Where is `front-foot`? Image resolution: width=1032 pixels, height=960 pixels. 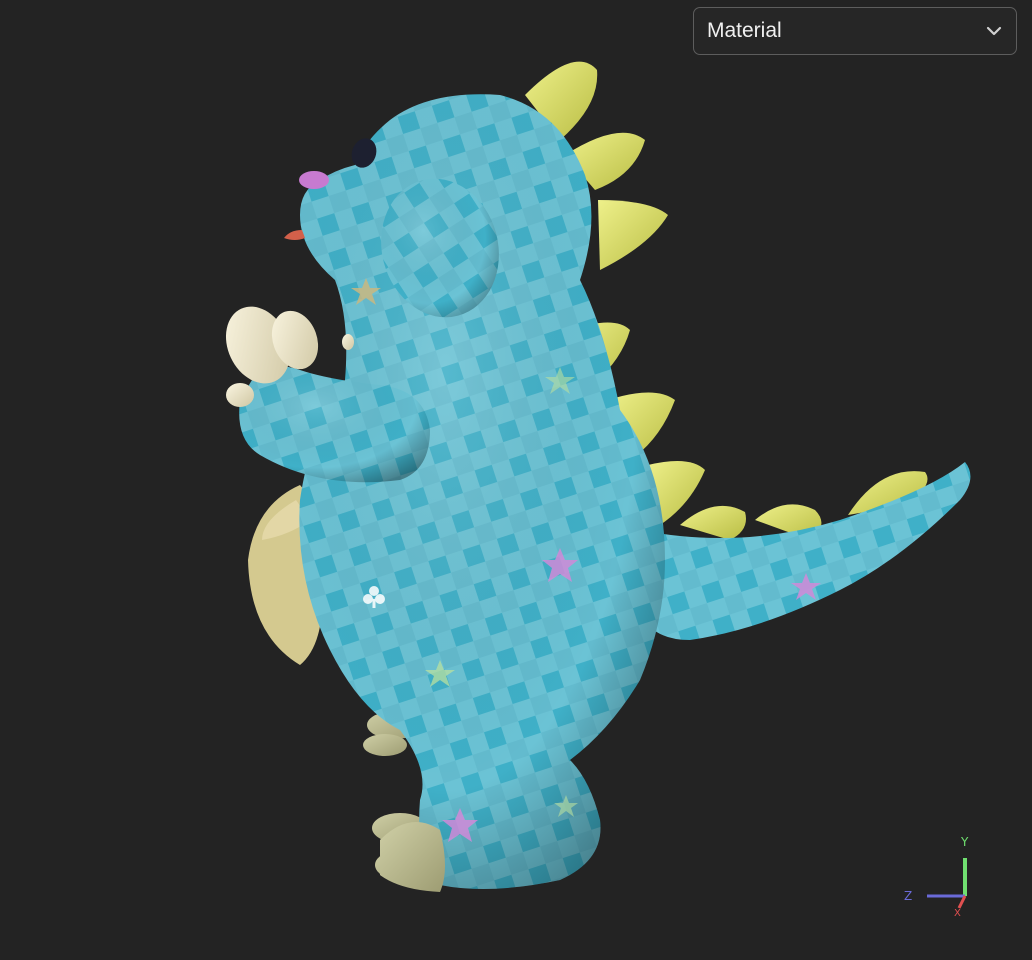
front-foot is located at coordinates (412, 857).